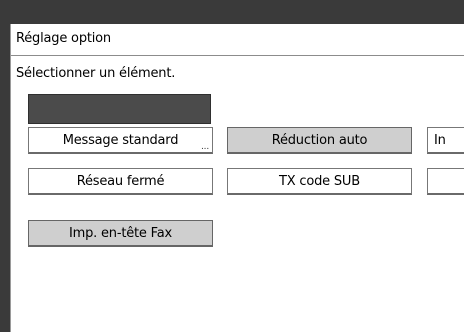 The width and height of the screenshot is (464, 332). I want to click on option-label: Message standard, so click(120, 140).